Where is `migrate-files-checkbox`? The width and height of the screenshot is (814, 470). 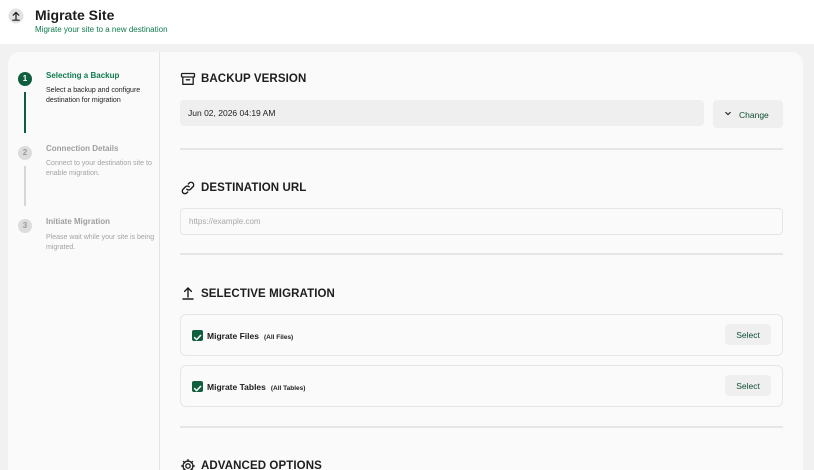 migrate-files-checkbox is located at coordinates (197, 335).